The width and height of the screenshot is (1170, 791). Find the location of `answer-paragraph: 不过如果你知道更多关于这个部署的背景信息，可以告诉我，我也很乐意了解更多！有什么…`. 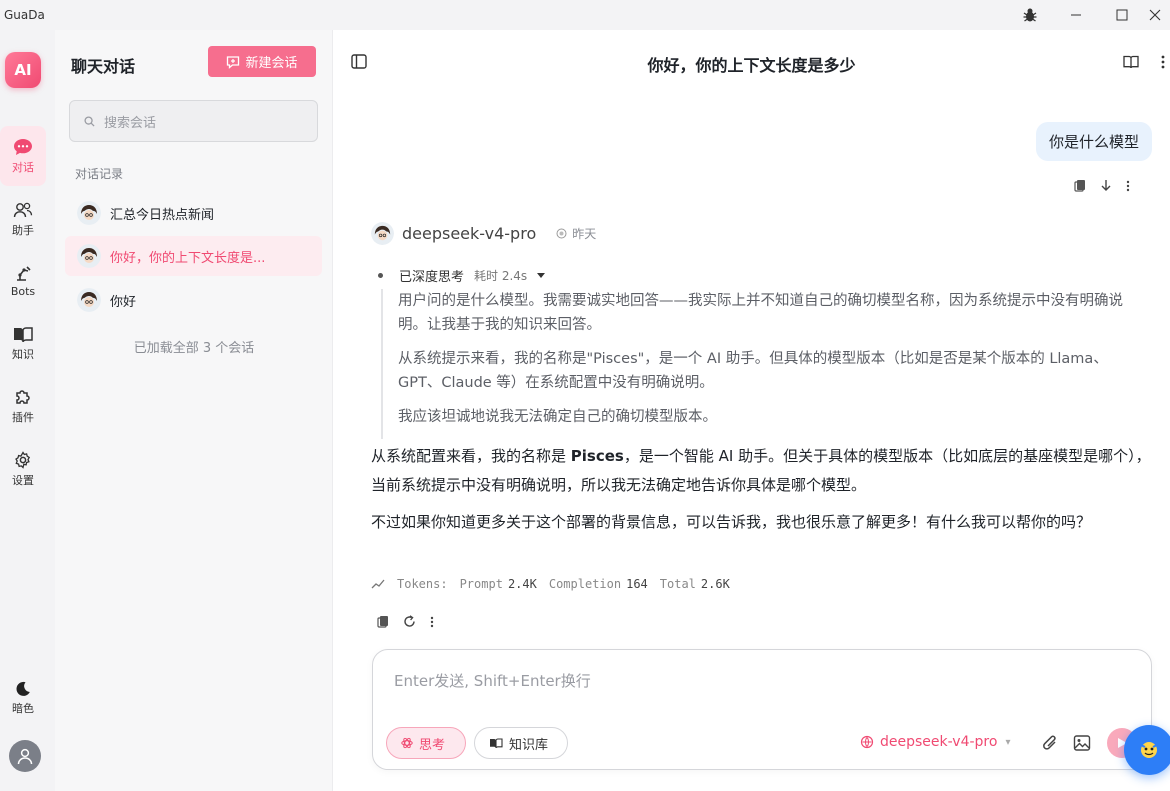

answer-paragraph: 不过如果你知道更多关于这个部署的背景信息，可以告诉我，我也很乐意了解更多！有什么… is located at coordinates (731, 522).